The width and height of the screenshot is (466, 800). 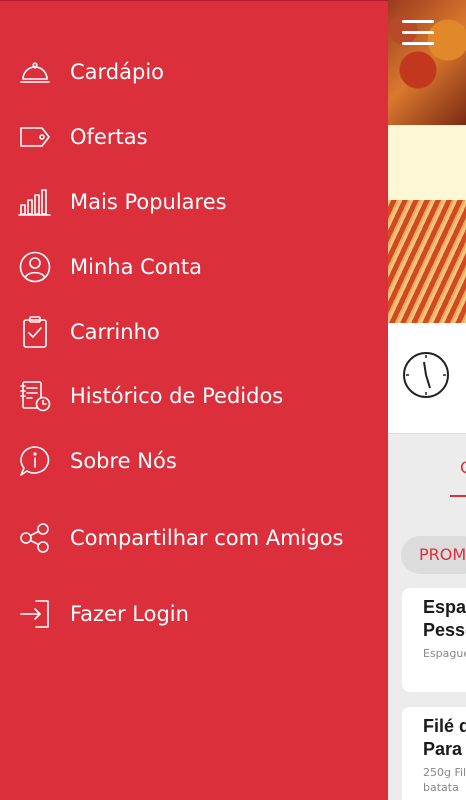 I want to click on product-card: Filé d Para 250g Fil batata, so click(x=434, y=753).